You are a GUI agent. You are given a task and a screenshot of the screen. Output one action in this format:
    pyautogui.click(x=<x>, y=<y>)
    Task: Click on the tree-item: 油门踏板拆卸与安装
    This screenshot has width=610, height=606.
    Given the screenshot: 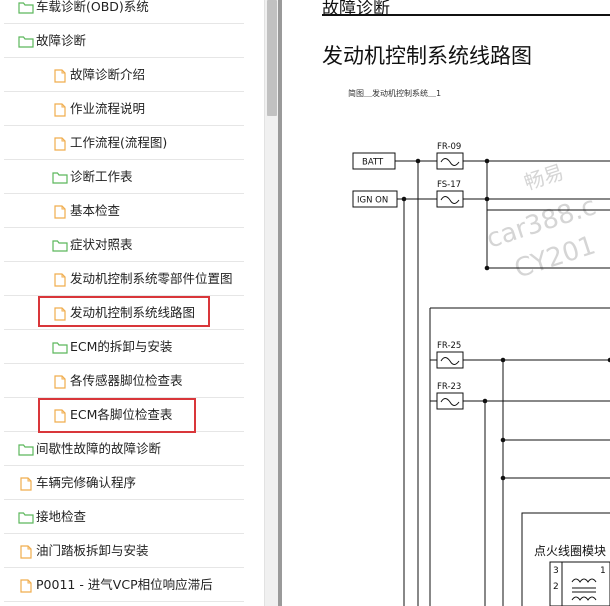 What is the action you would take?
    pyautogui.click(x=124, y=551)
    